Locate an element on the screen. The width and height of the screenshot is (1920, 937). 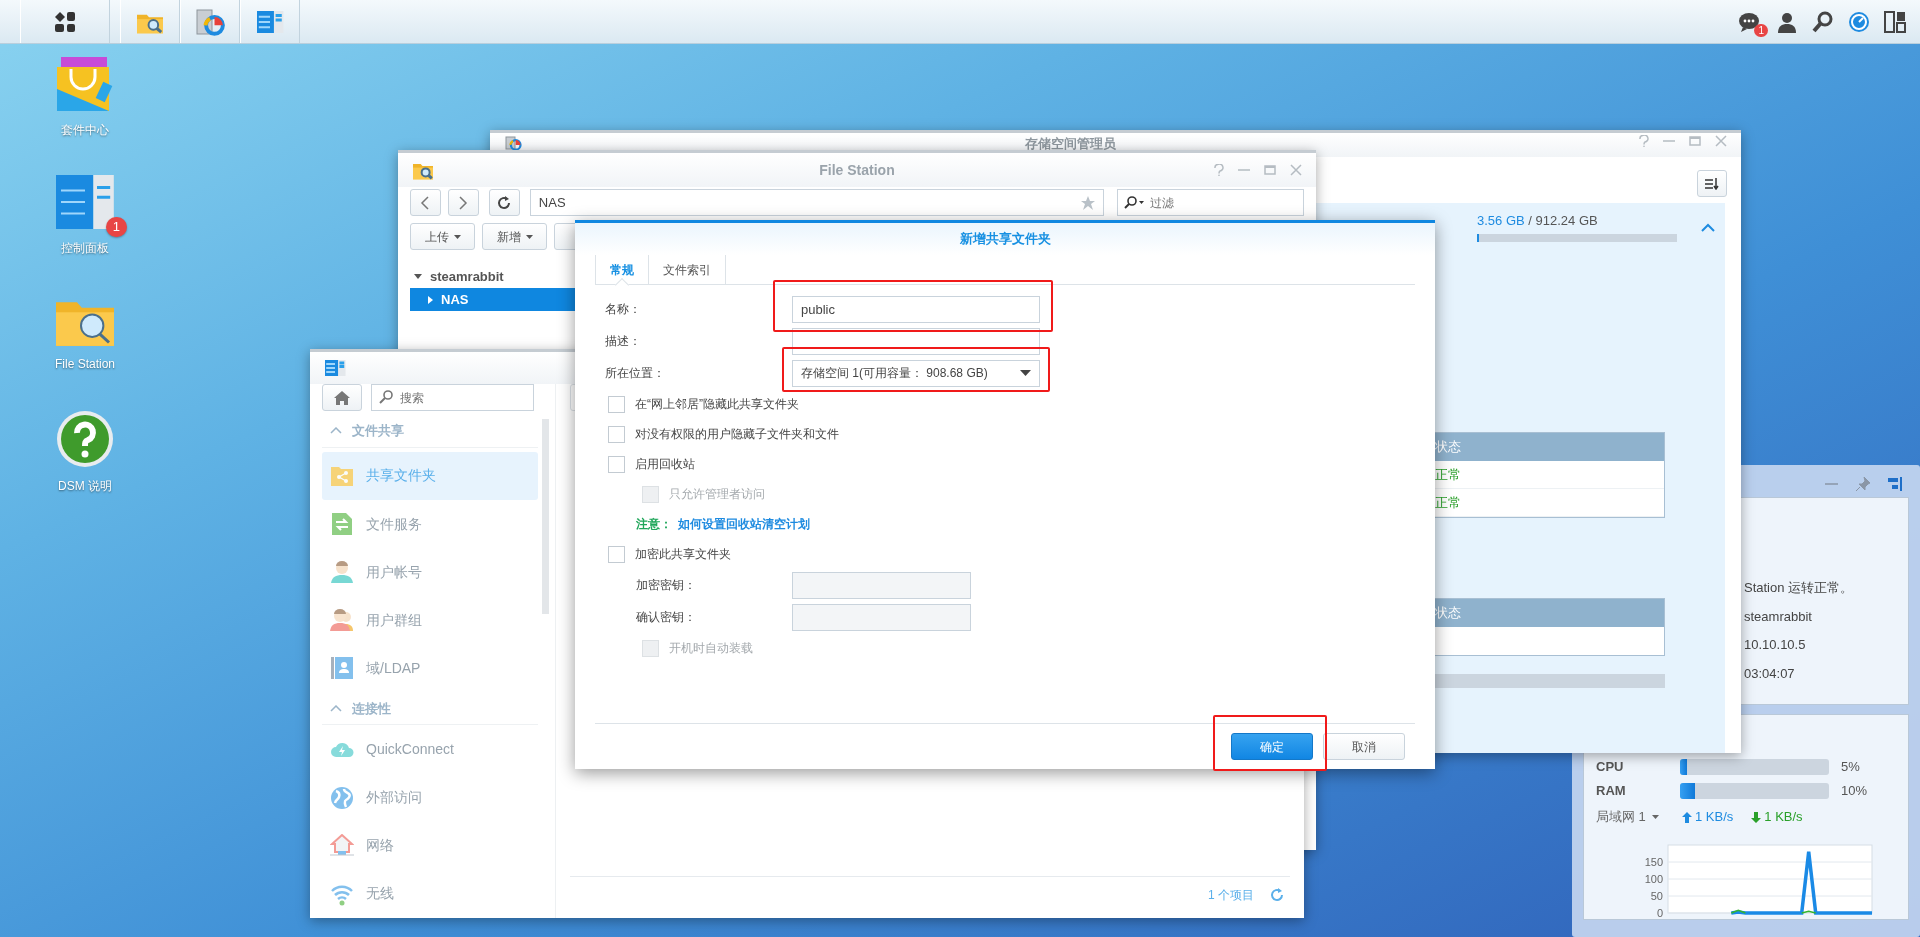
sidebar-item: 域/LDAP is located at coordinates (430, 668).